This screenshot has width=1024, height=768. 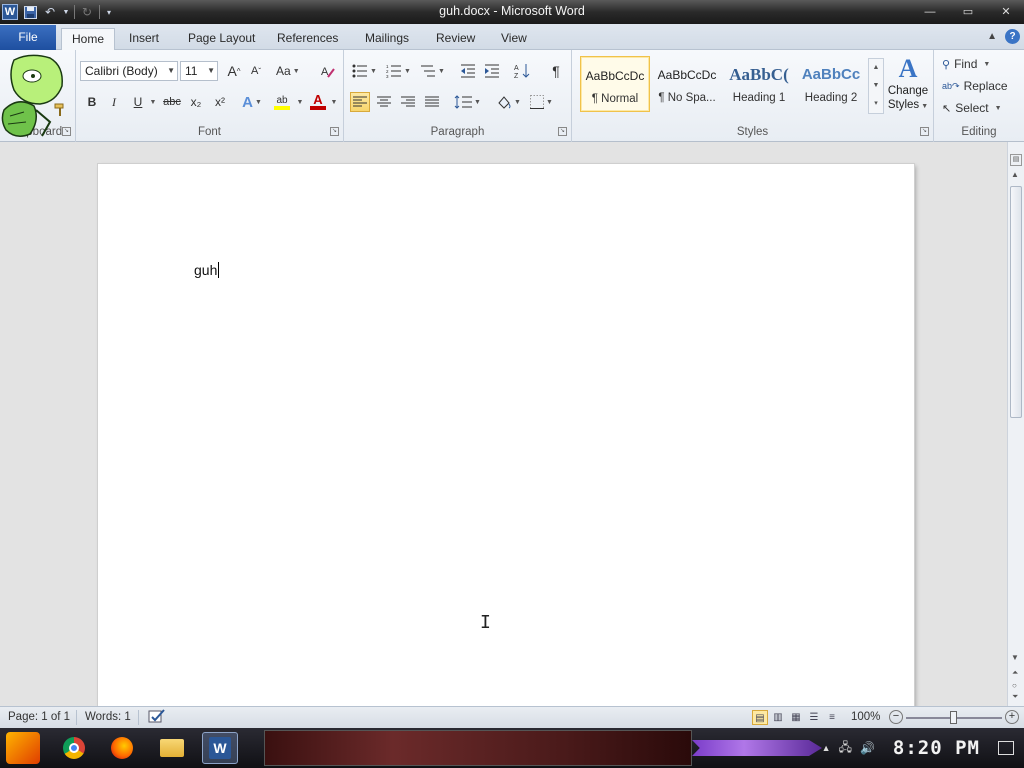 What do you see at coordinates (1015, 174) in the screenshot?
I see `scroll-up-icon: ▲` at bounding box center [1015, 174].